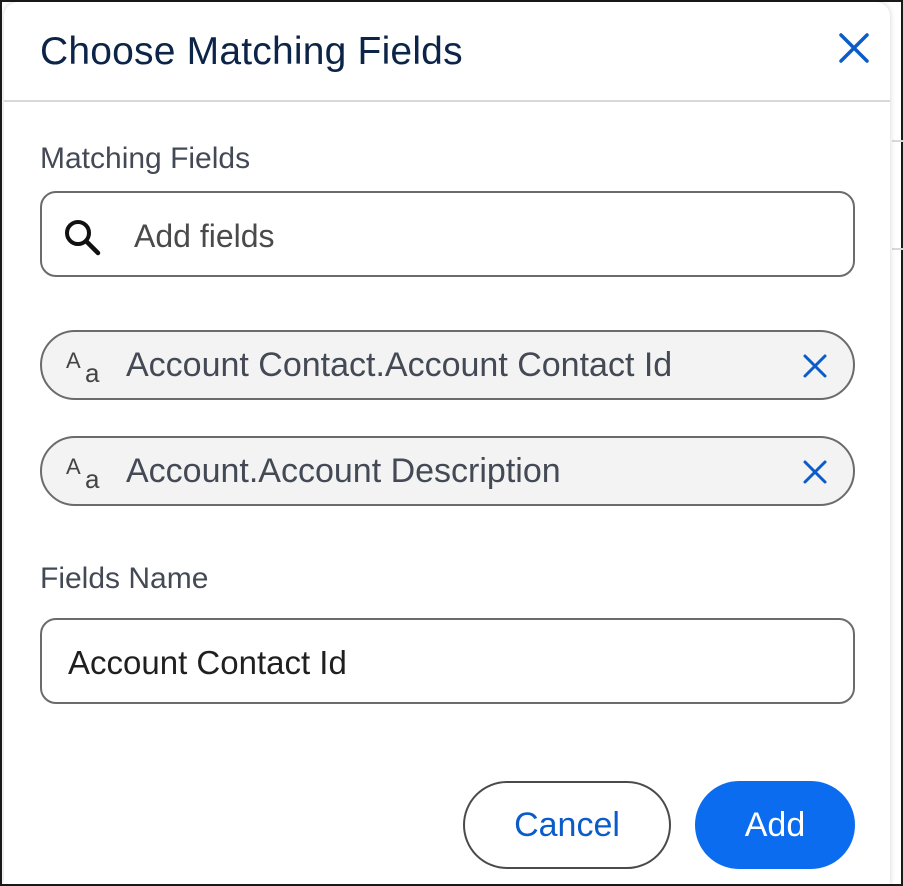  I want to click on add-fields-search, so click(447, 234).